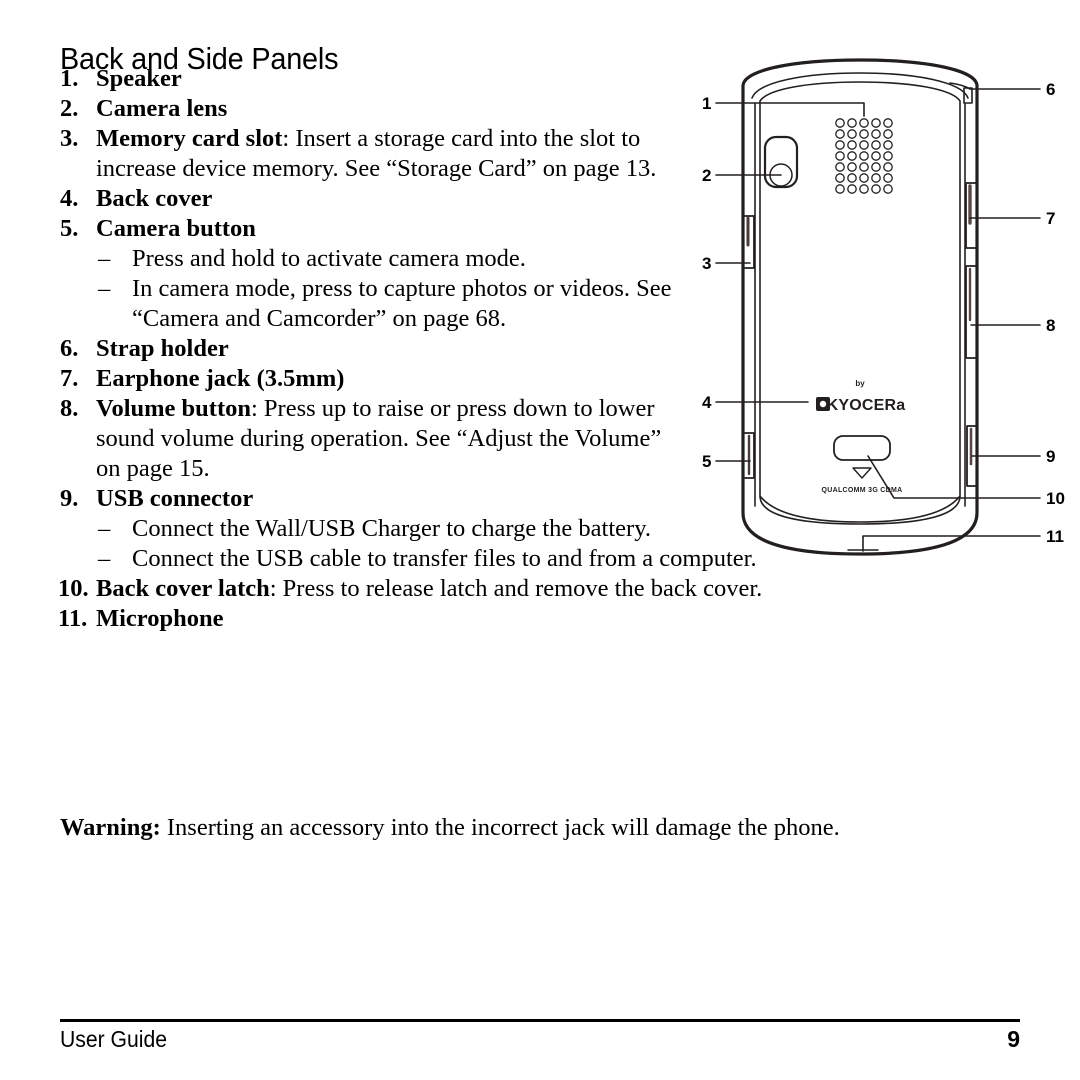 This screenshot has width=1080, height=1080. Describe the element at coordinates (69, 138) in the screenshot. I see `list-item-number: 3.` at that location.